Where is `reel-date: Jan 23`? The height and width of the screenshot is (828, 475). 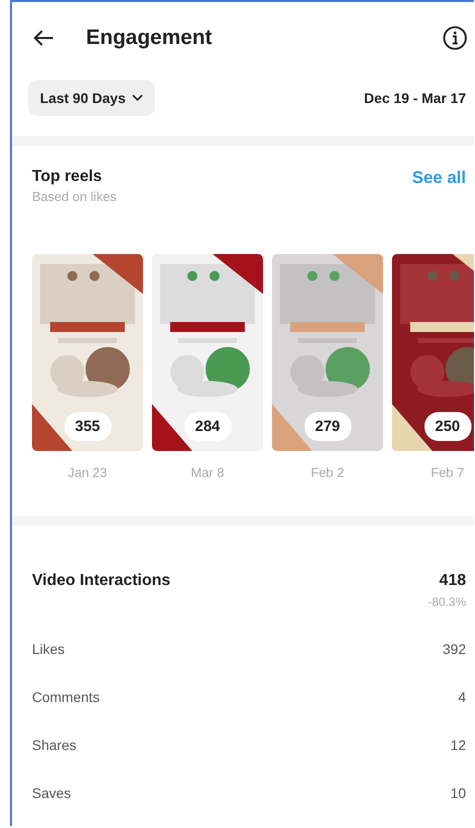
reel-date: Jan 23 is located at coordinates (88, 472).